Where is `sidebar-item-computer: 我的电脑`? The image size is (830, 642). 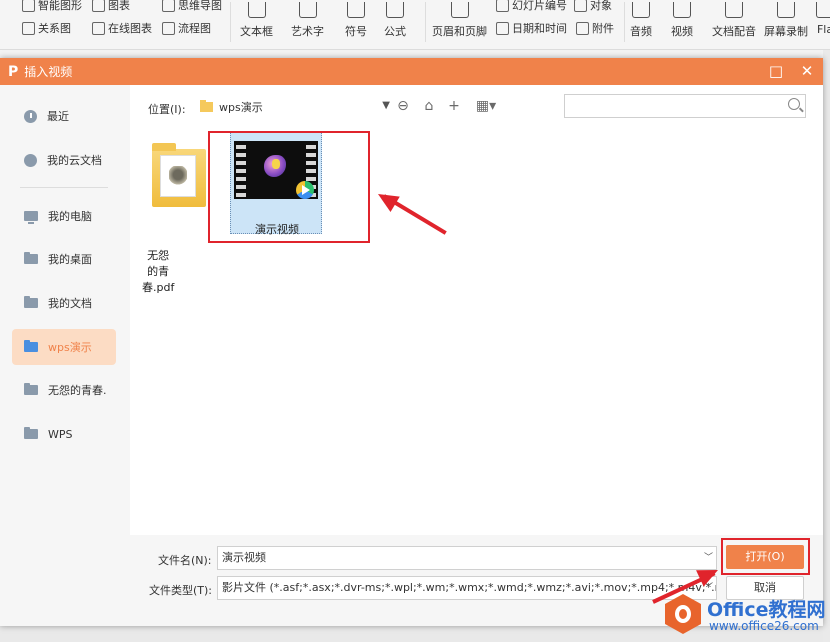 sidebar-item-computer: 我的电脑 is located at coordinates (64, 216).